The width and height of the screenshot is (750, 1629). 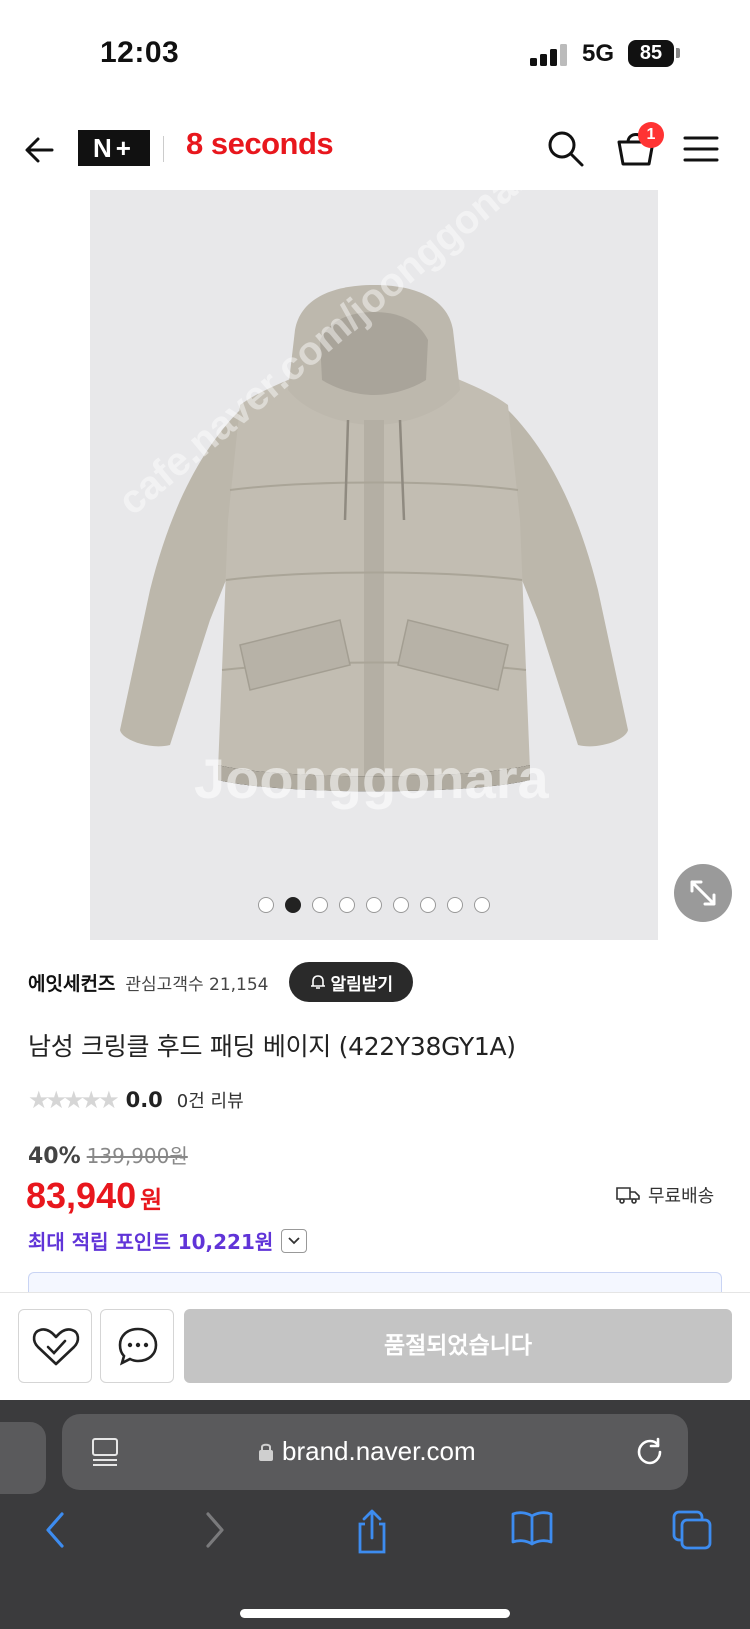 What do you see at coordinates (362, 984) in the screenshot?
I see `notify-label: 알림받기` at bounding box center [362, 984].